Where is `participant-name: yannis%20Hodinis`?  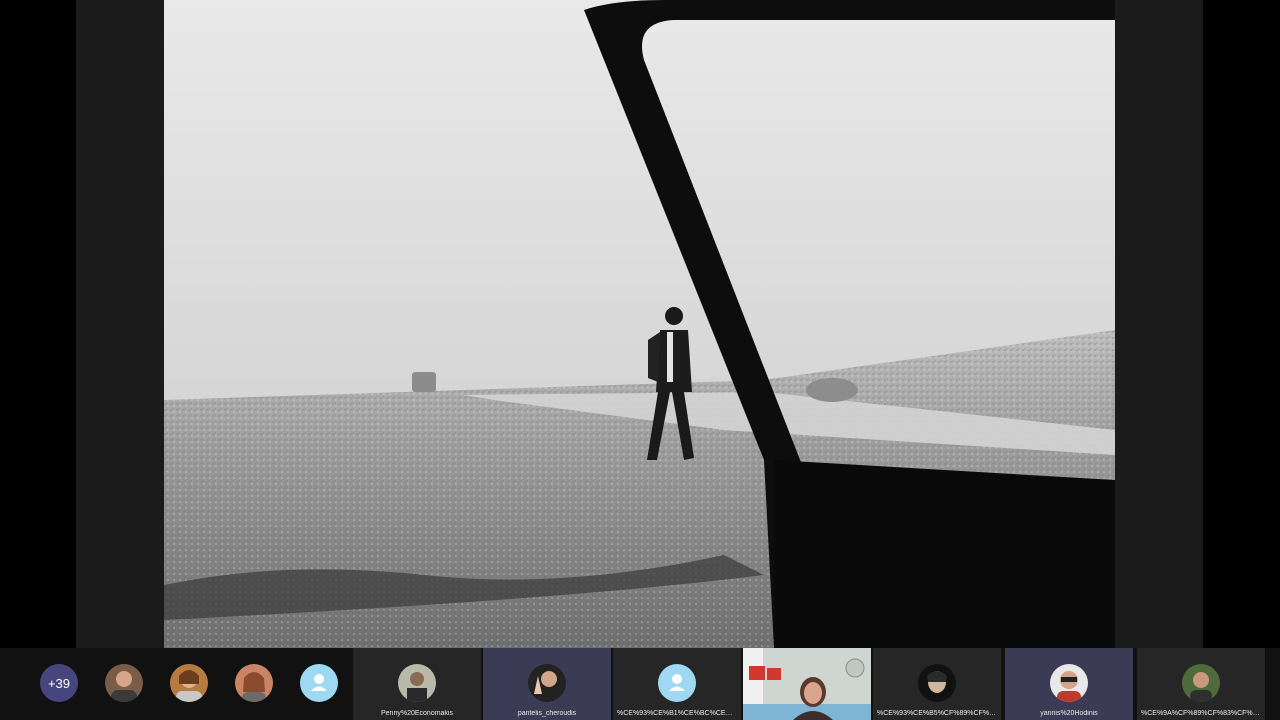 participant-name: yannis%20Hodinis is located at coordinates (1069, 713).